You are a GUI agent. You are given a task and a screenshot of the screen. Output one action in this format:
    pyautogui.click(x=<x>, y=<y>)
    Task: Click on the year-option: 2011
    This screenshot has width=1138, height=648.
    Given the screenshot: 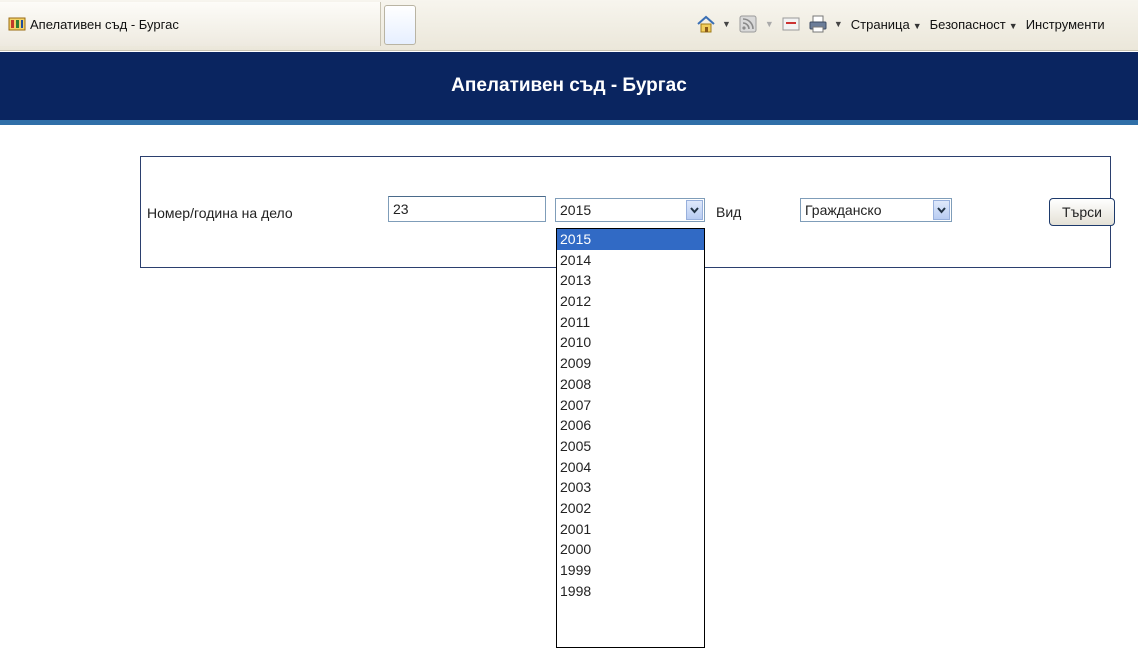 What is the action you would take?
    pyautogui.click(x=630, y=322)
    